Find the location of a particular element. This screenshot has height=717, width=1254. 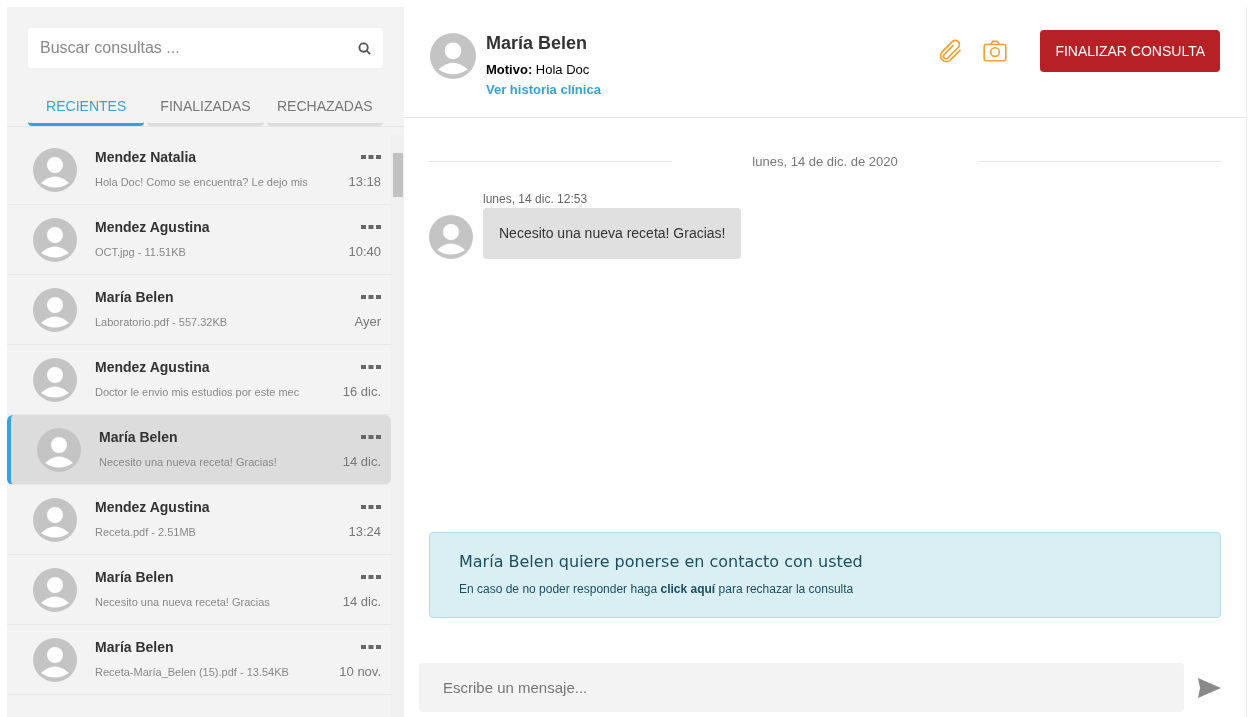

message-time: Ayer is located at coordinates (367, 322).